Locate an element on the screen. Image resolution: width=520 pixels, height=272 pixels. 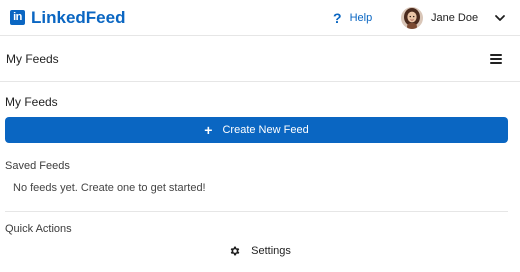
chevron-down-icon is located at coordinates (500, 18).